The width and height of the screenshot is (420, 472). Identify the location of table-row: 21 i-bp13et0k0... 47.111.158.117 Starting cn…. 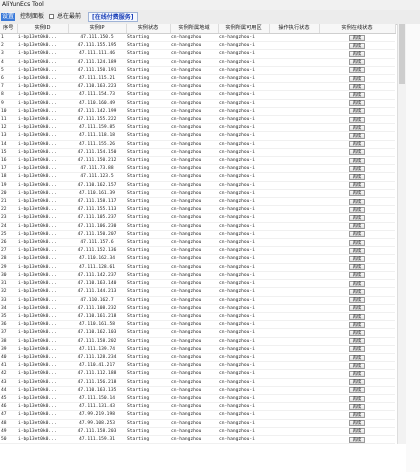
(197, 202).